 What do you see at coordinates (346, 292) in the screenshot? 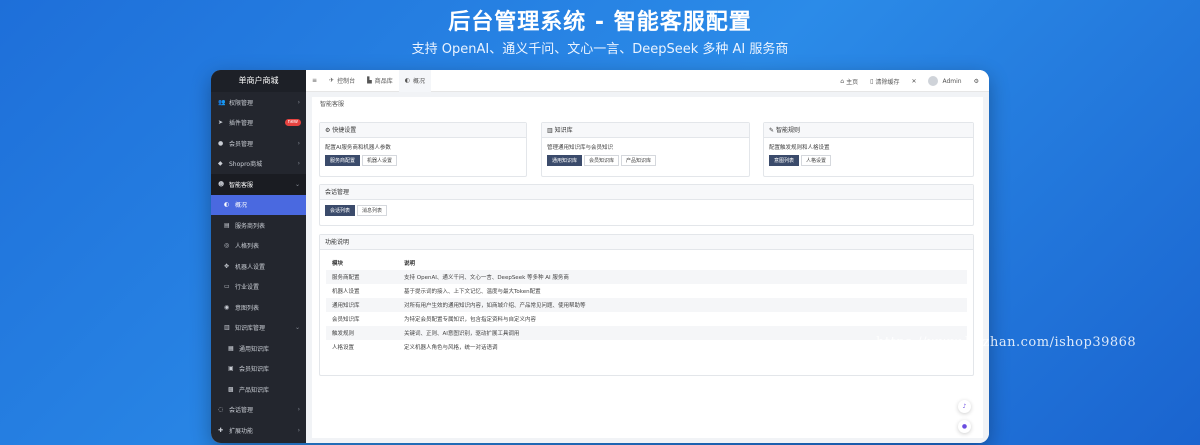
I see `table-cell: 机器人设置` at bounding box center [346, 292].